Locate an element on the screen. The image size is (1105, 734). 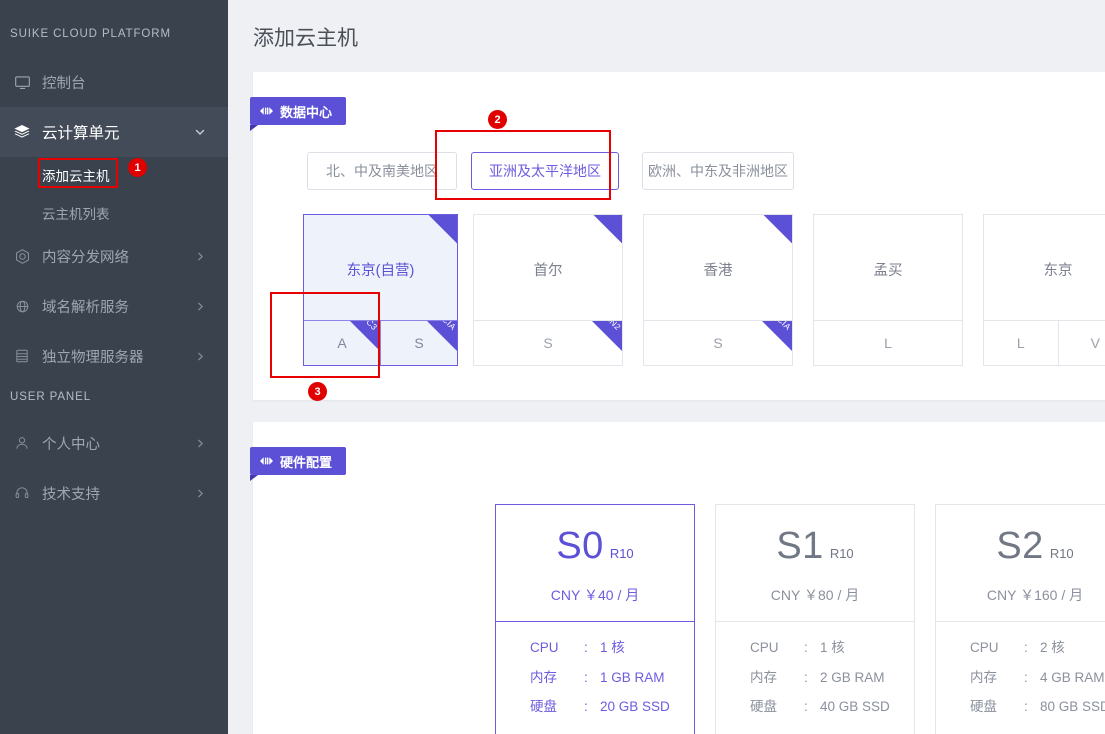
zone-cell-v: V is located at coordinates (1081, 343).